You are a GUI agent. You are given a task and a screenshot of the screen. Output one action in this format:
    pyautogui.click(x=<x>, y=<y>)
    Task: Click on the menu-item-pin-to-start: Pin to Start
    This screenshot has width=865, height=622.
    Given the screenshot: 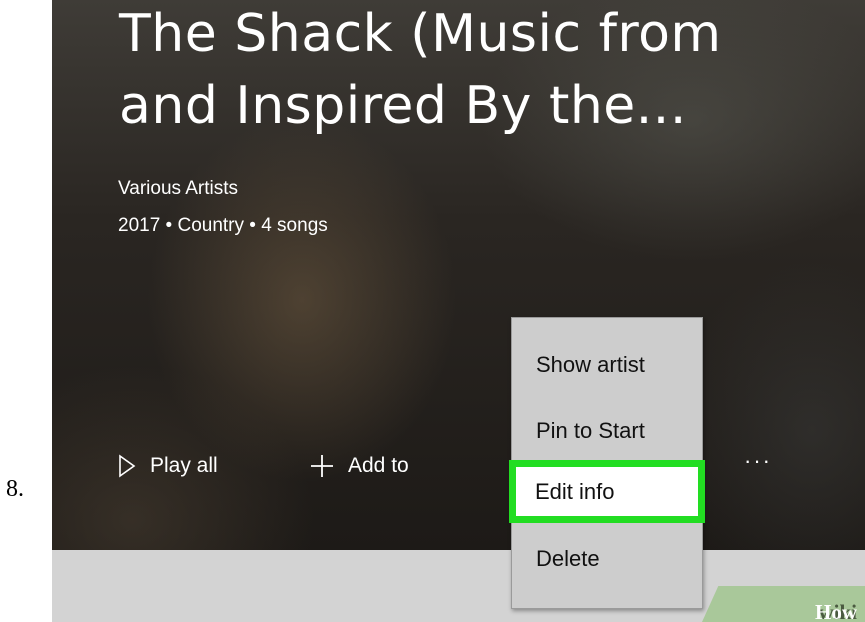 What is the action you would take?
    pyautogui.click(x=607, y=431)
    